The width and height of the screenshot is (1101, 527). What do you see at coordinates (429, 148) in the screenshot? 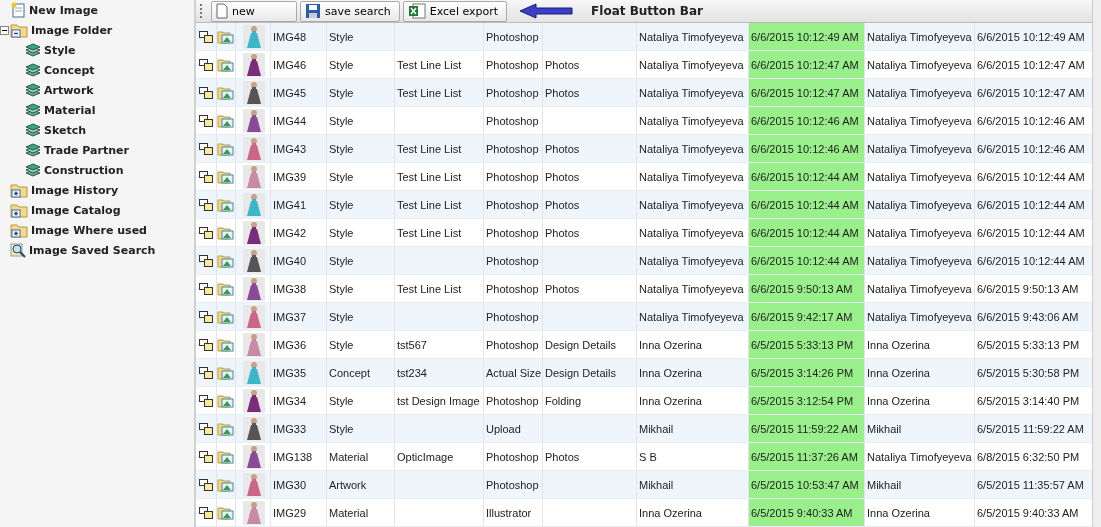
I see `table-cell: Test Line List` at bounding box center [429, 148].